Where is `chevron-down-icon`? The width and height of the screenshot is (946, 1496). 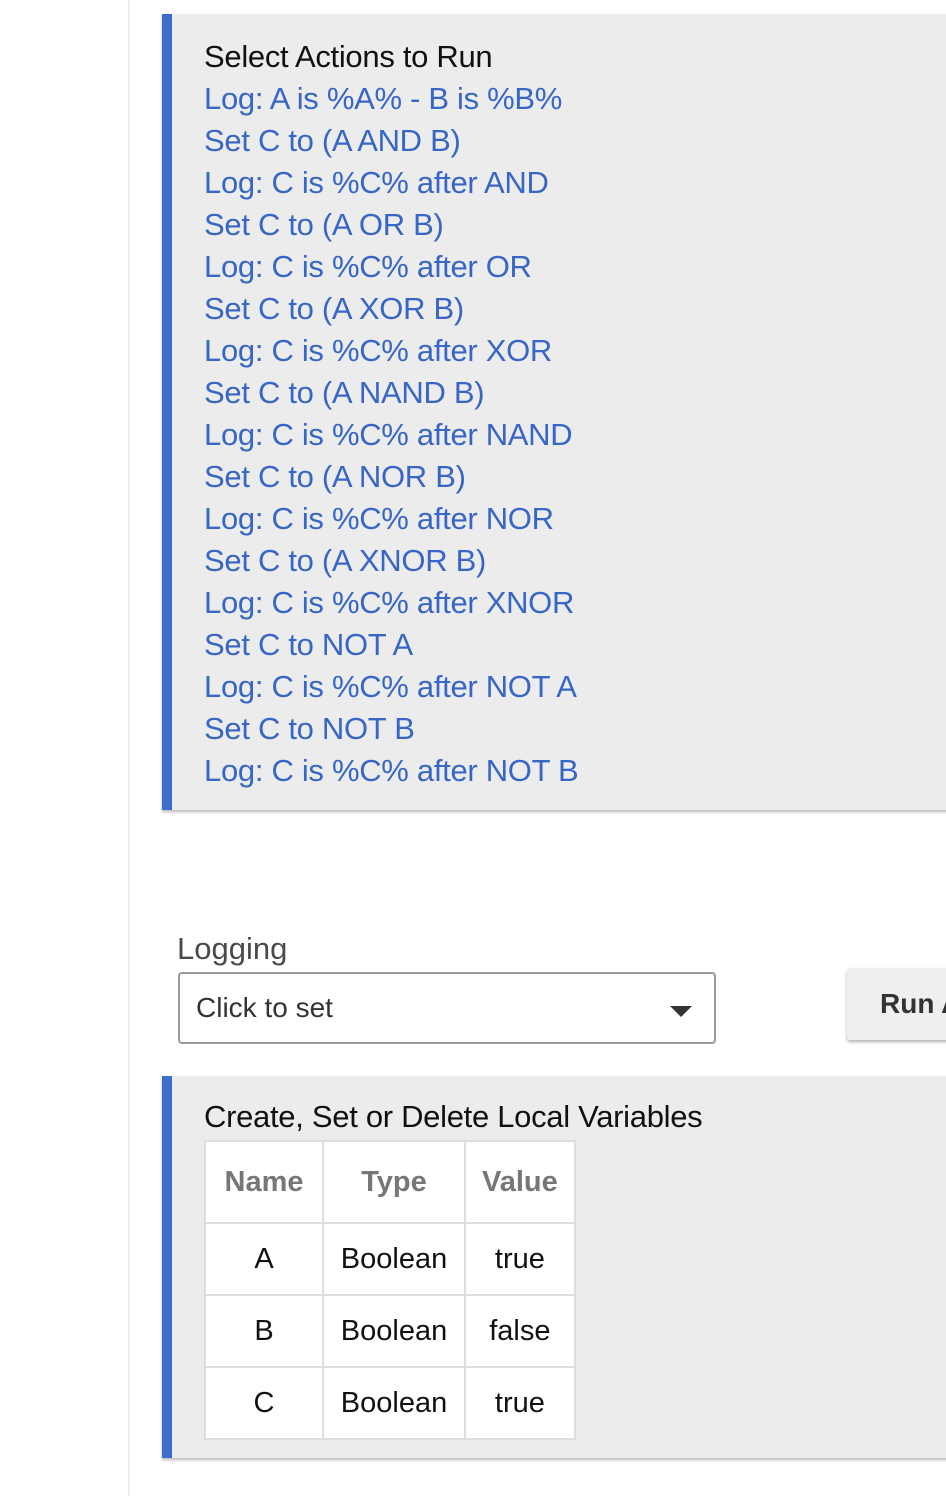 chevron-down-icon is located at coordinates (681, 1011).